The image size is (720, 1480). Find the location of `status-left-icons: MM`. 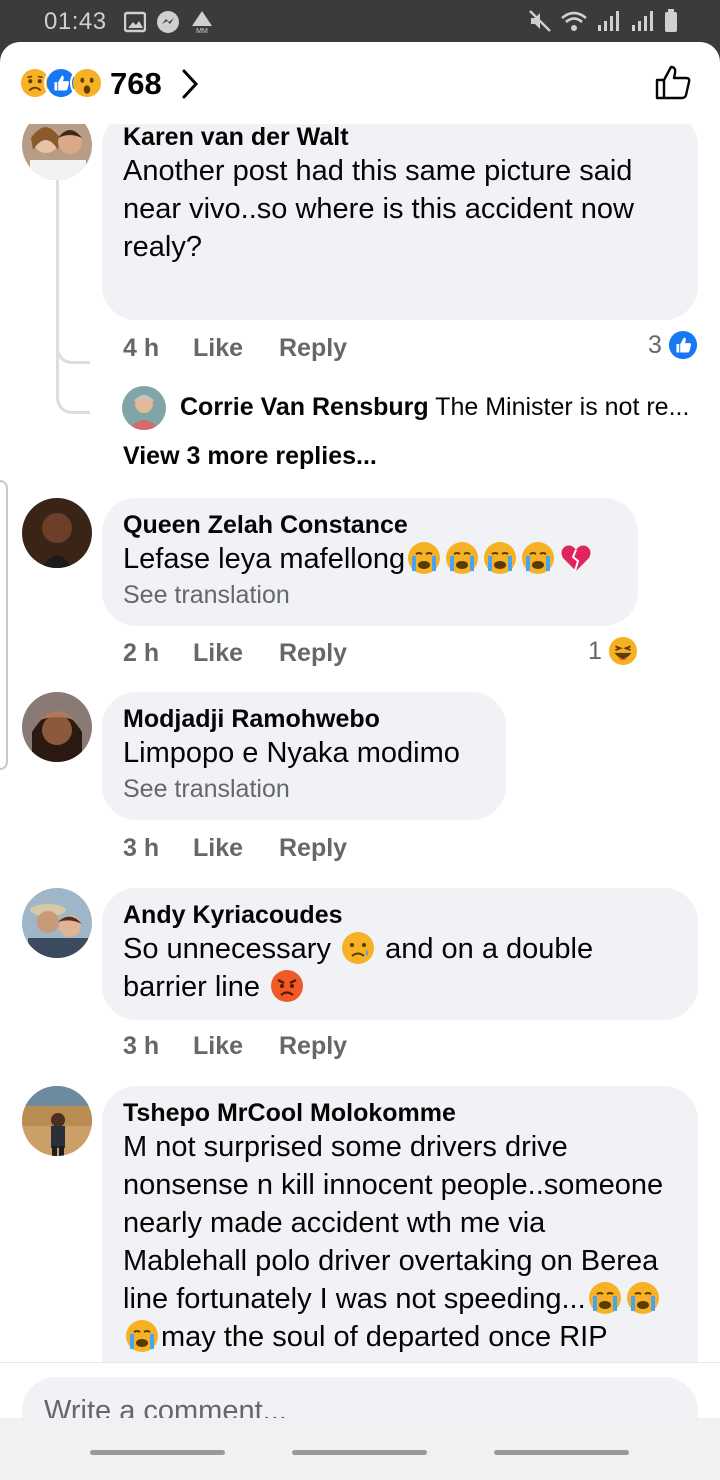

status-left-icons: MM is located at coordinates (169, 22).